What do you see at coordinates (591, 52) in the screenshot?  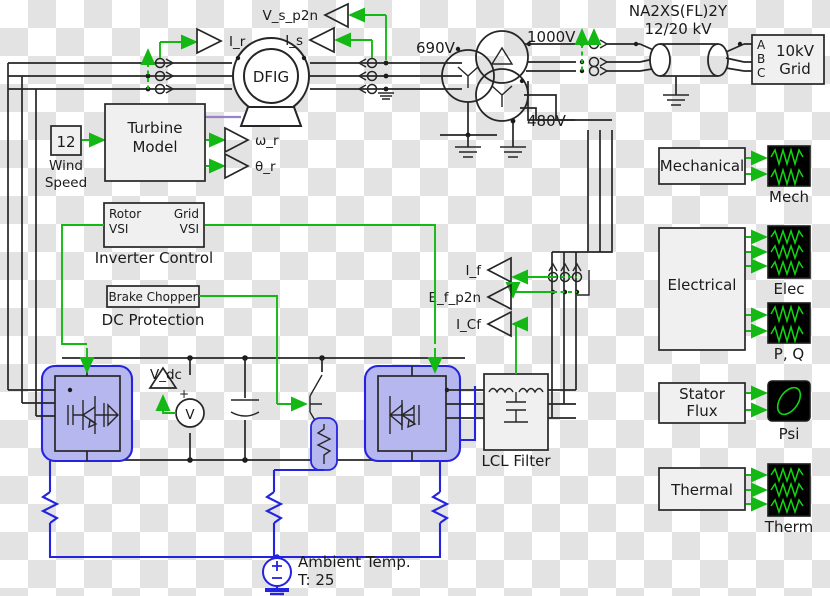 I see `grid-current-sensors` at bounding box center [591, 52].